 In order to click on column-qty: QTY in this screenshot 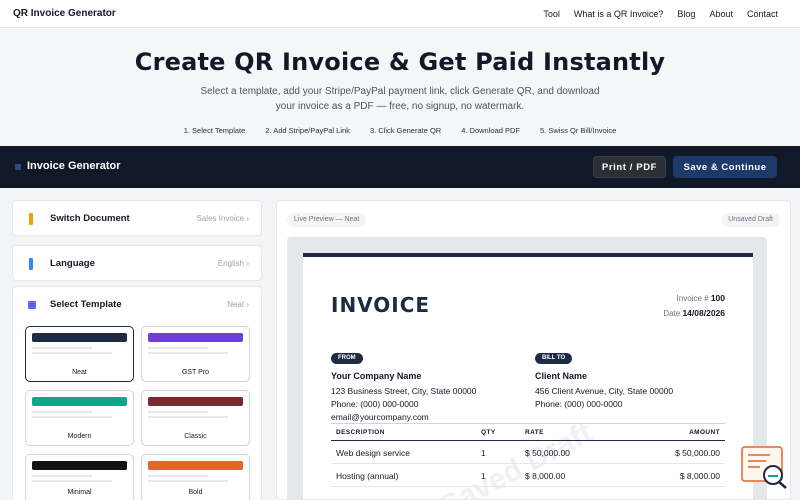, I will do `click(488, 432)`.